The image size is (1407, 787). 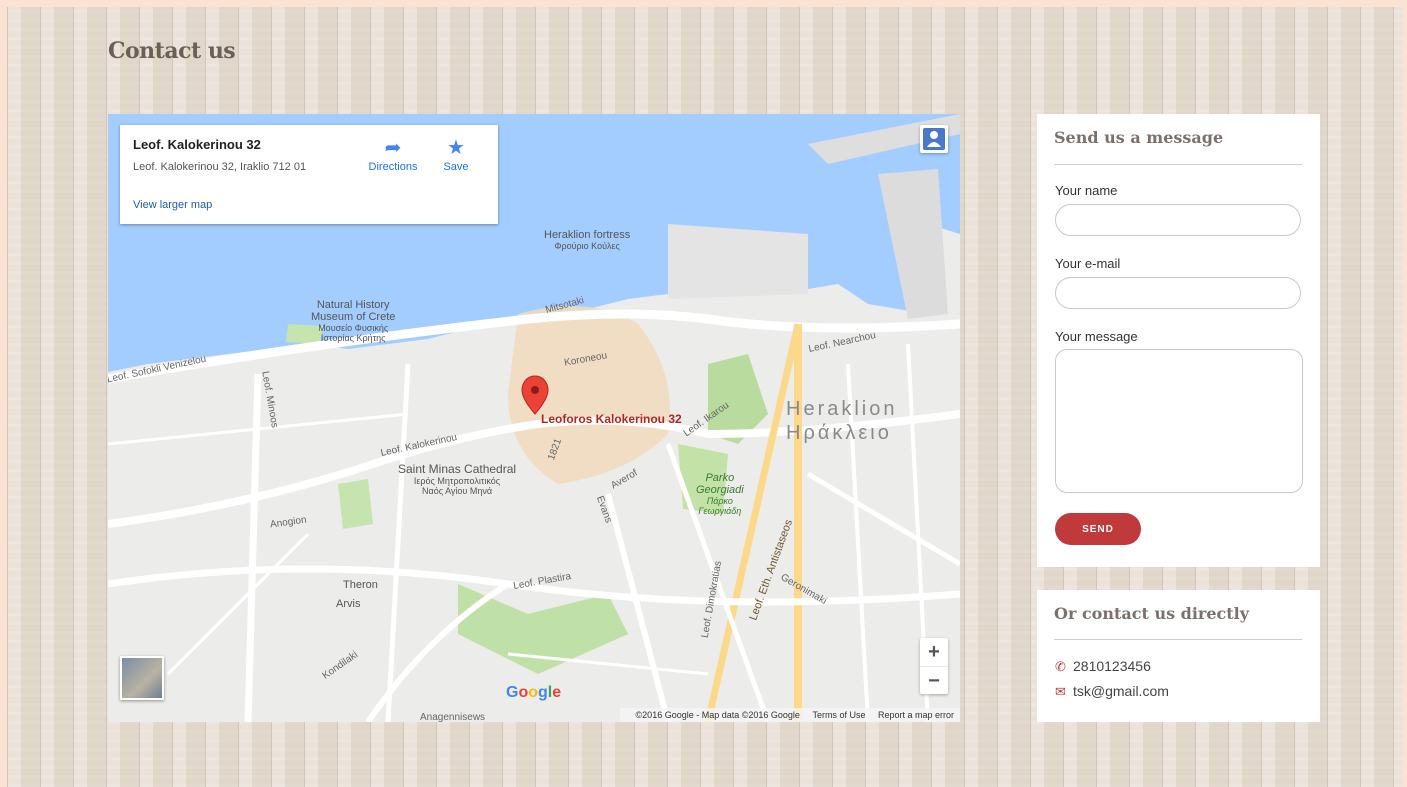 I want to click on map-label-city-gr: Ηράκλειο, so click(x=839, y=433).